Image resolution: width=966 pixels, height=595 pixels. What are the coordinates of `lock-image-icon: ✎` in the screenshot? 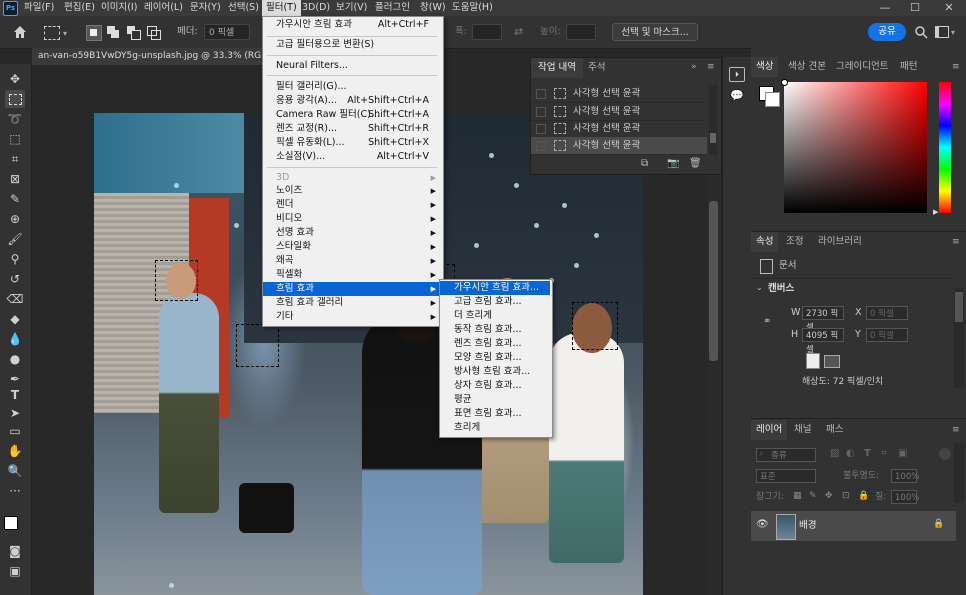 It's located at (813, 496).